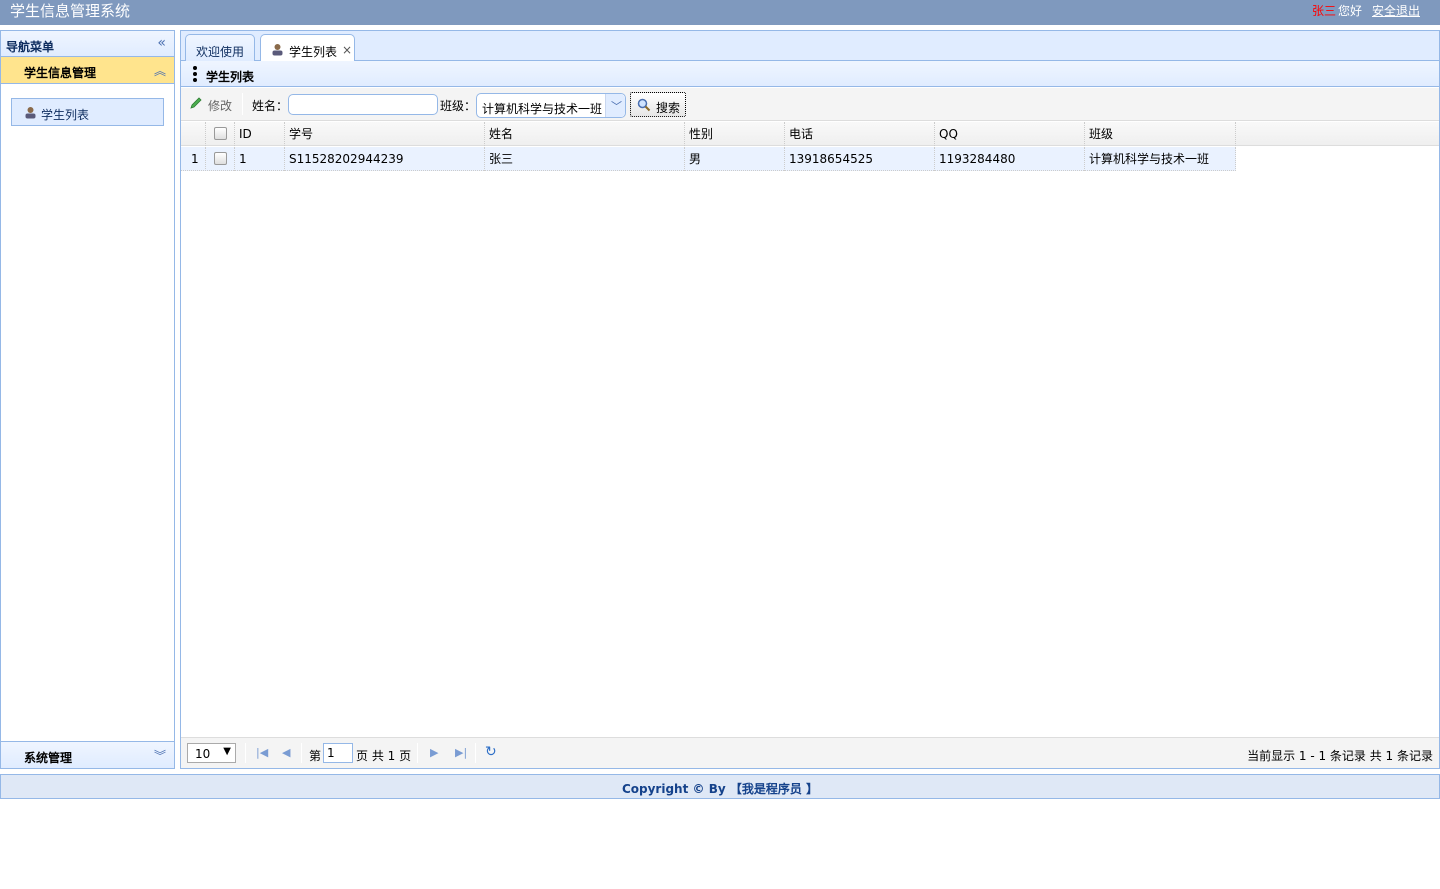 The image size is (1440, 889). I want to click on footer: Copyright © By 【我是程序员 】, so click(720, 786).